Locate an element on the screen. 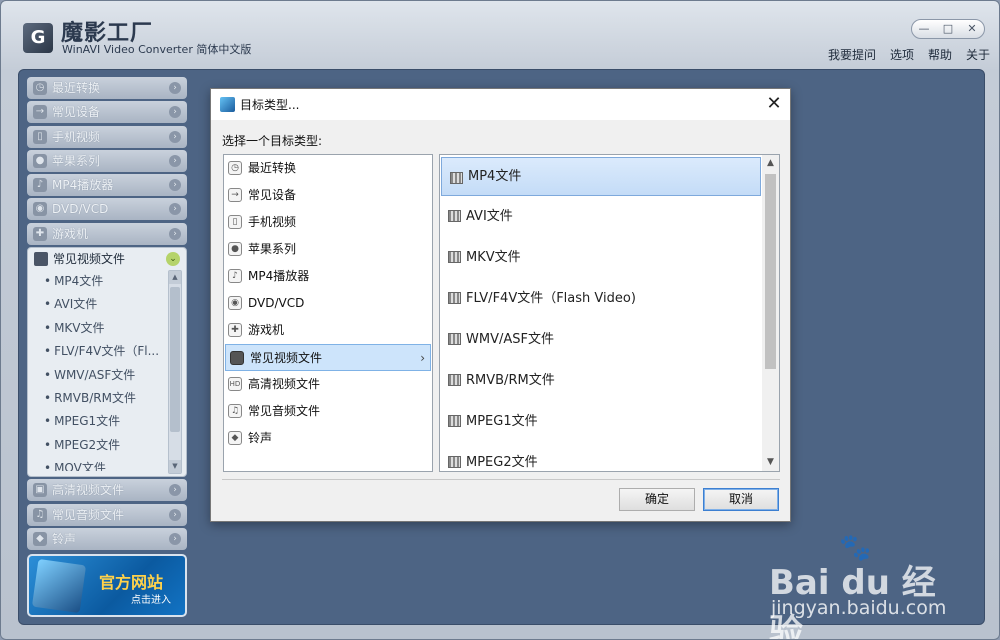 This screenshot has width=1000, height=640. close-icon: ✕ is located at coordinates (774, 104).